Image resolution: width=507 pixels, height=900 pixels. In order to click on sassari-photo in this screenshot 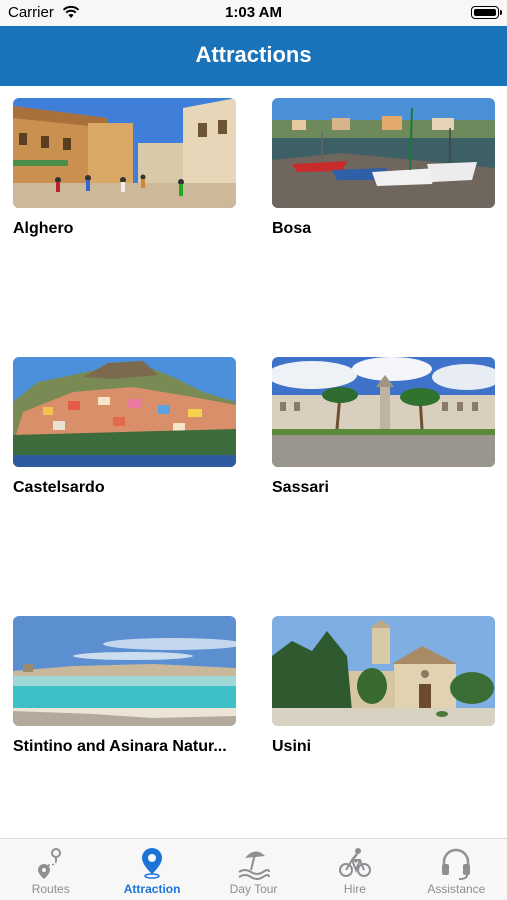, I will do `click(383, 412)`.